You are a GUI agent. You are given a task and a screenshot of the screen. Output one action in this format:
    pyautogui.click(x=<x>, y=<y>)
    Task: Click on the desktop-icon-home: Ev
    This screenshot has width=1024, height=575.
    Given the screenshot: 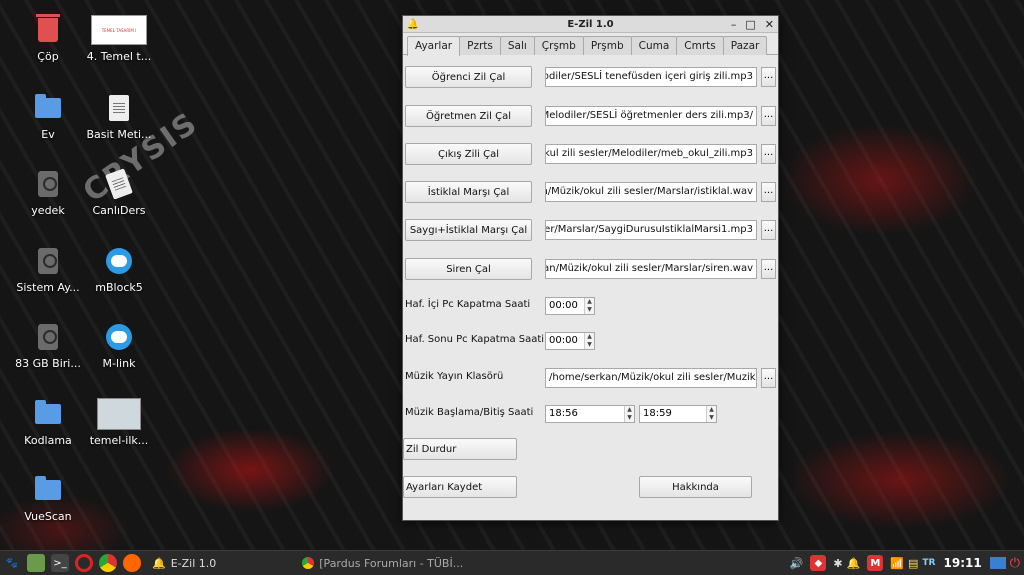 What is the action you would take?
    pyautogui.click(x=48, y=116)
    